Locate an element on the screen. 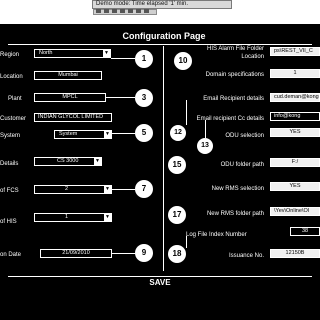  callout-13: 13 is located at coordinates (205, 146).